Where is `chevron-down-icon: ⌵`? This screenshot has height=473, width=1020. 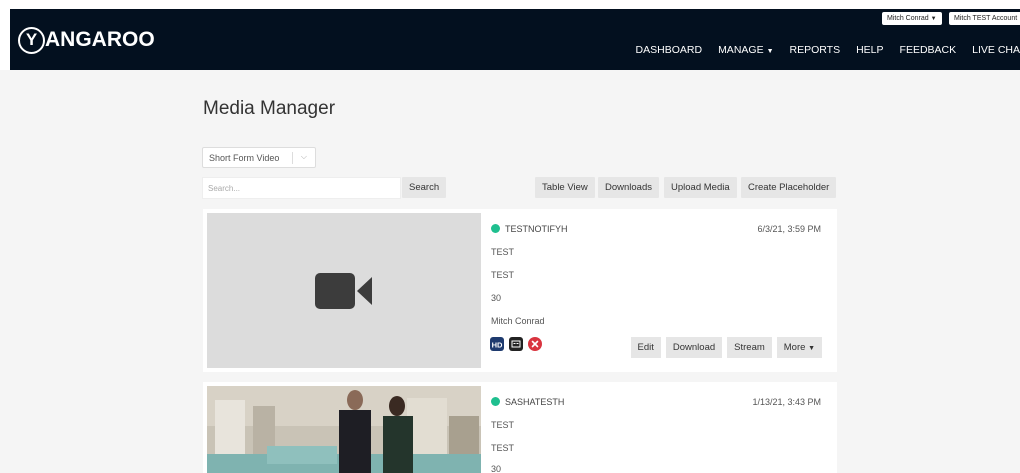
chevron-down-icon: ⌵ is located at coordinates (303, 156).